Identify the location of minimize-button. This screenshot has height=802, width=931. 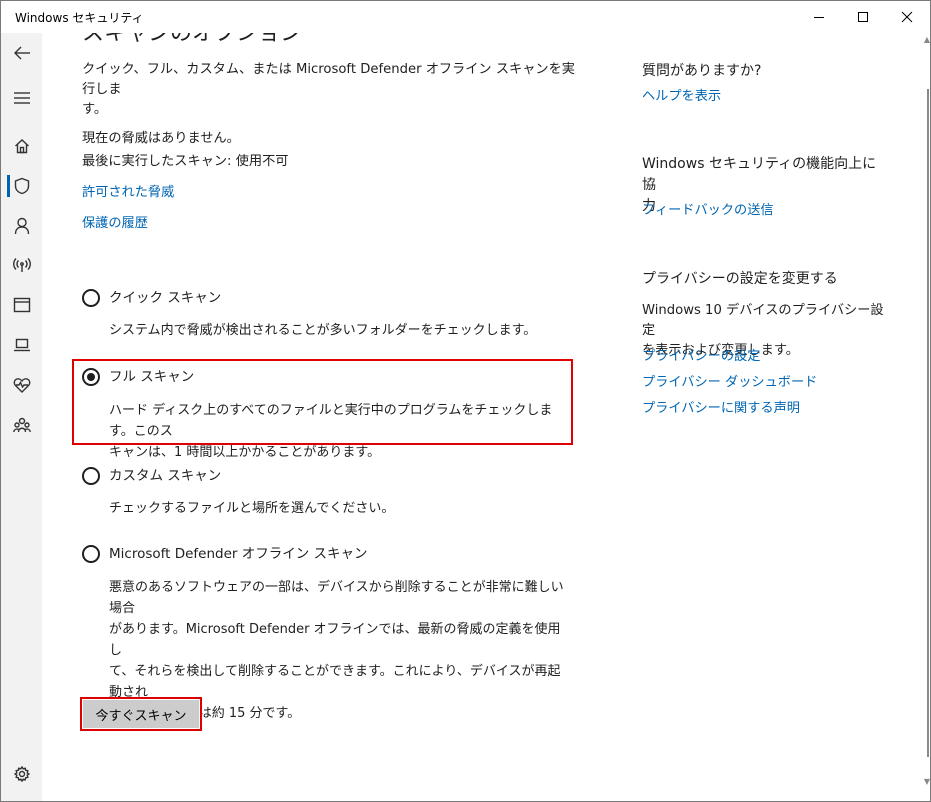
(819, 17).